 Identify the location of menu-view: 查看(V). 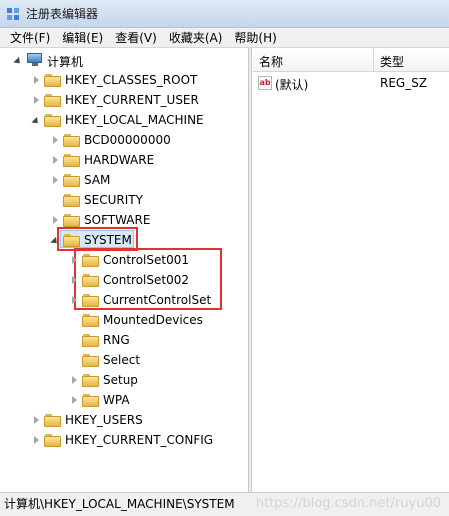
(136, 38).